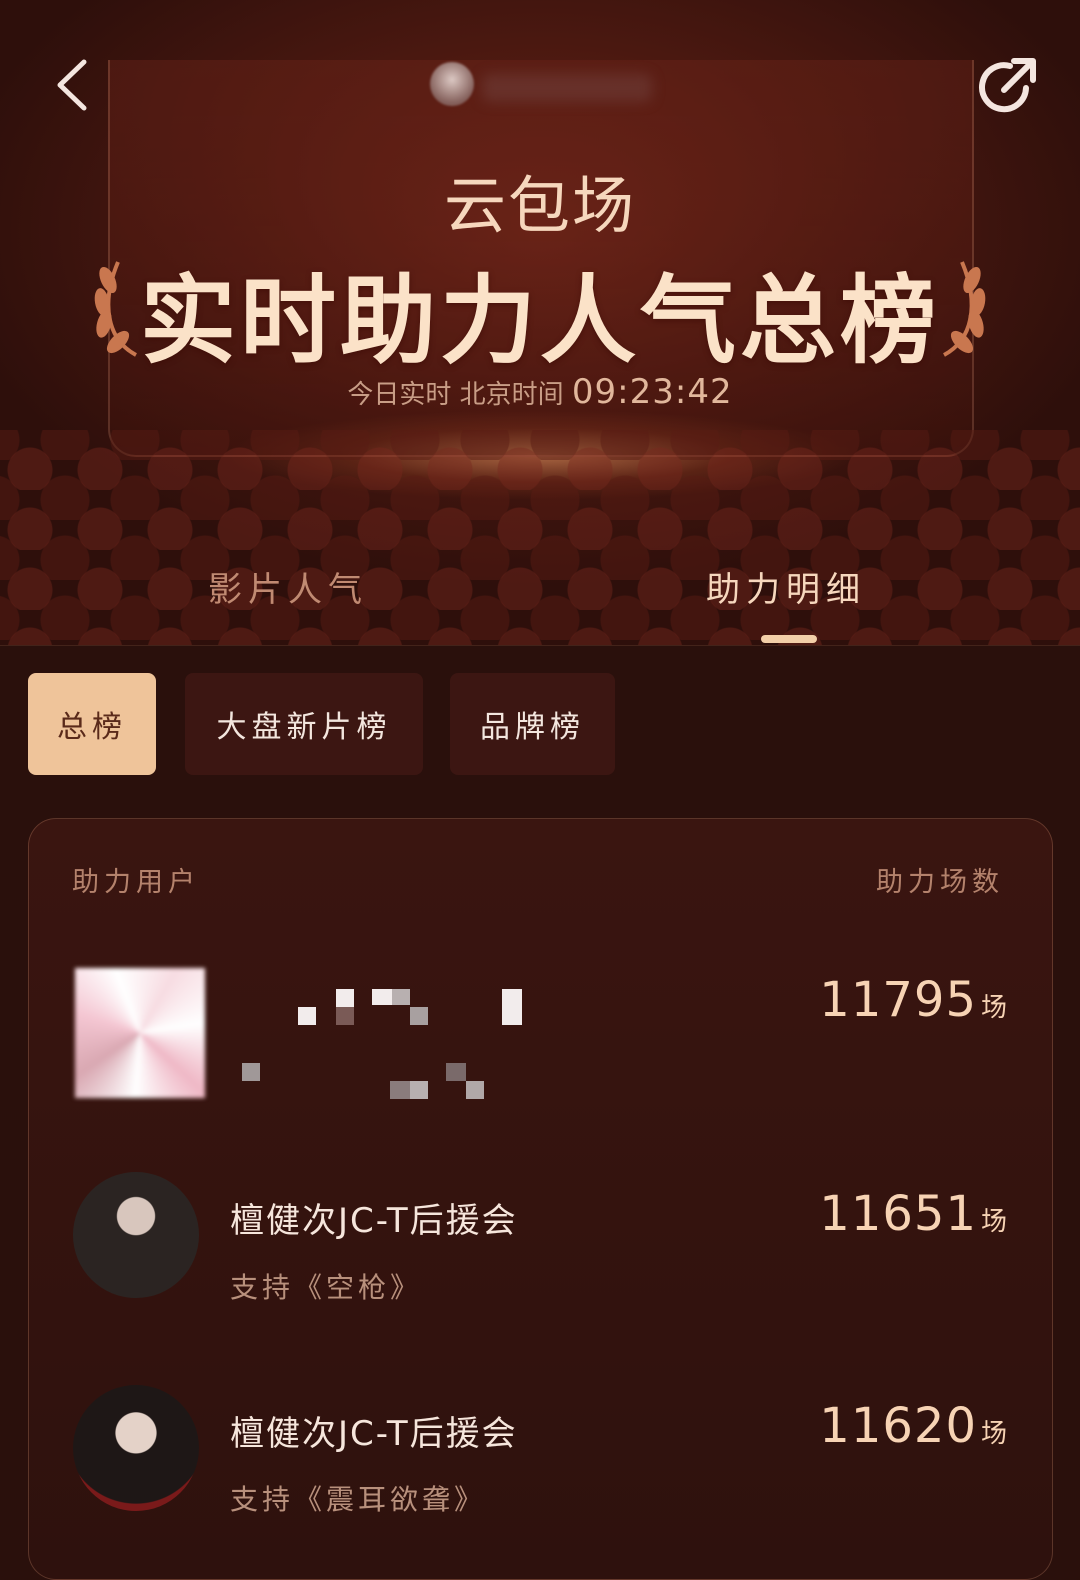 This screenshot has width=1080, height=1580. What do you see at coordinates (898, 1214) in the screenshot?
I see `count-value: 11651` at bounding box center [898, 1214].